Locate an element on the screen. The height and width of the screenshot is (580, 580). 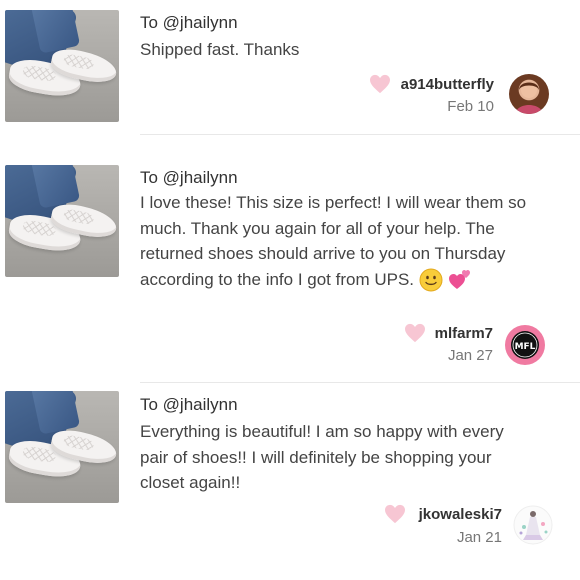
slightly-smiling-face-emoji-icon is located at coordinates (431, 280).